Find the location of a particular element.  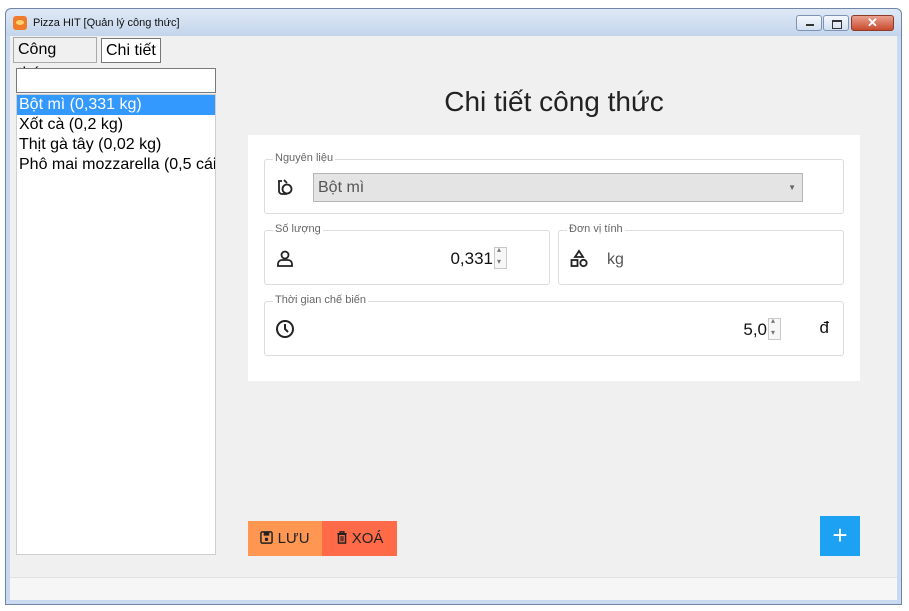

prep-time-label: Thời gian chế biến is located at coordinates (320, 300).